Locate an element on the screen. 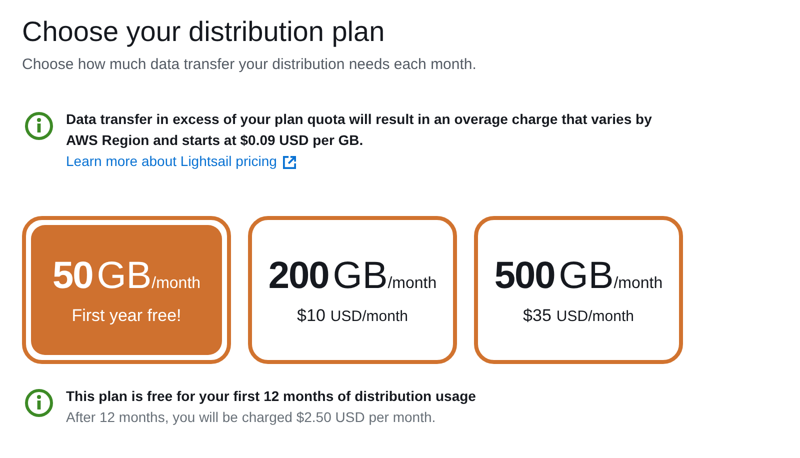 The width and height of the screenshot is (800, 458). plan-amount: 200 is located at coordinates (298, 276).